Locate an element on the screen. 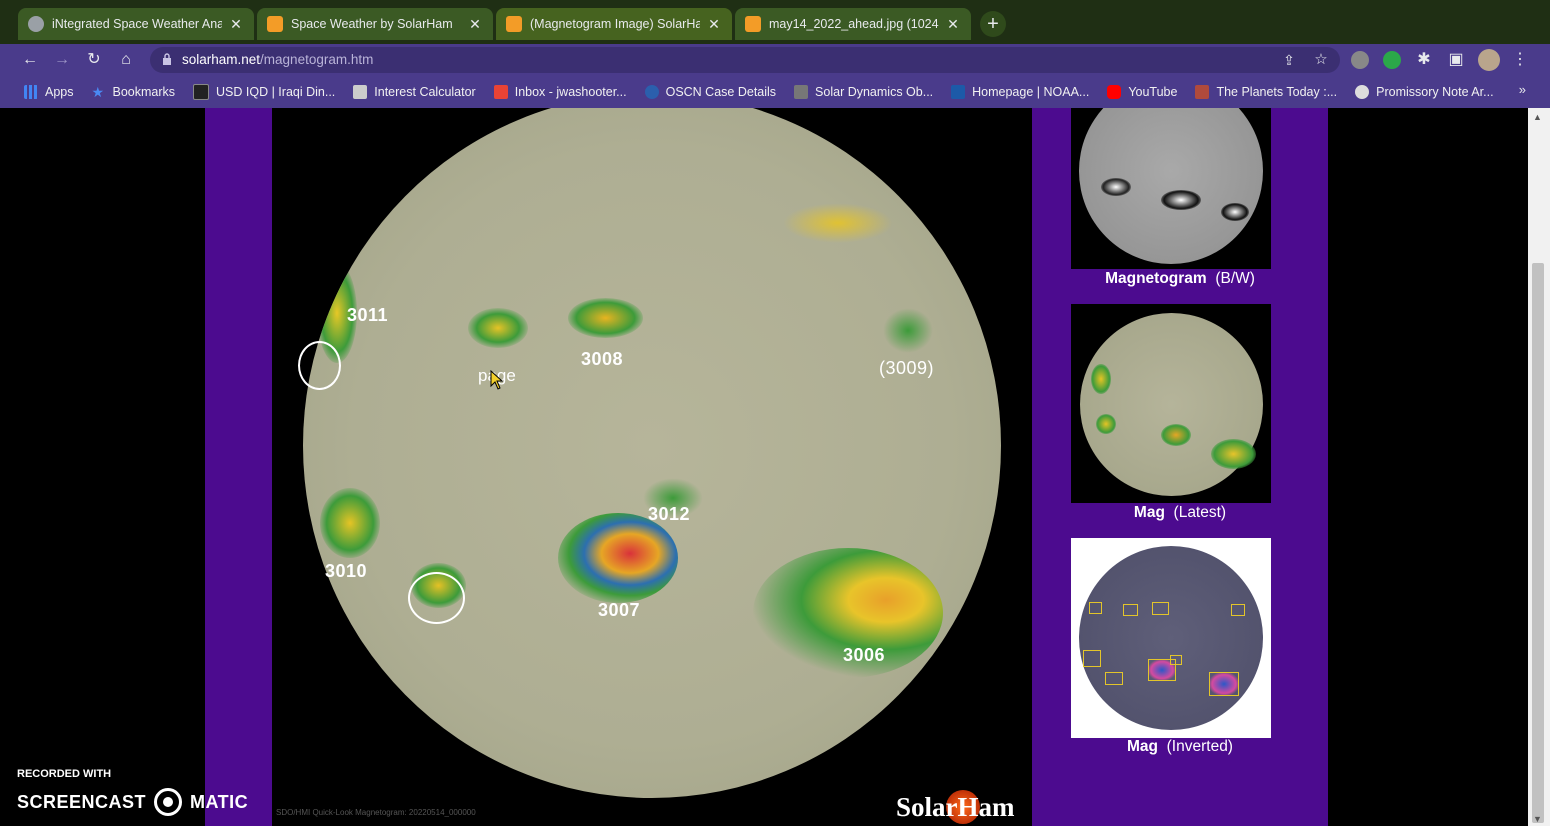 The width and height of the screenshot is (1550, 826). region-label-3010: 3010 is located at coordinates (346, 571).